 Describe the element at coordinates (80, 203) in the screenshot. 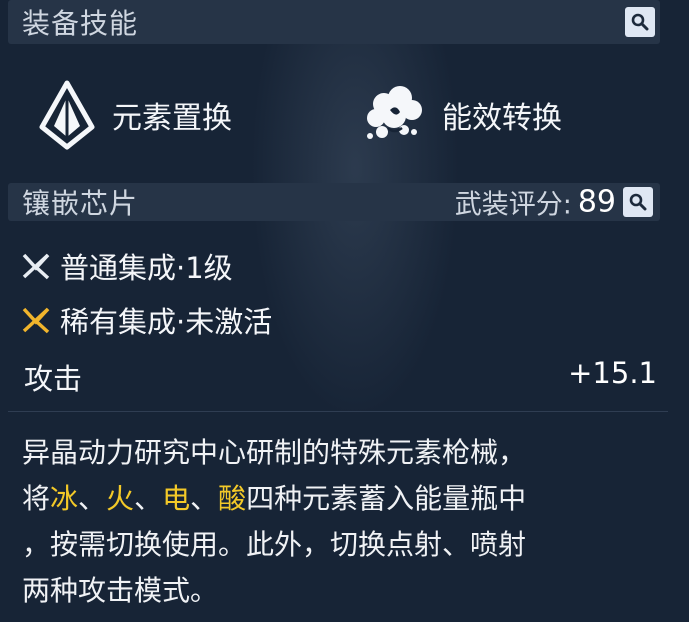

I see `chips-title: 镶嵌芯片` at that location.